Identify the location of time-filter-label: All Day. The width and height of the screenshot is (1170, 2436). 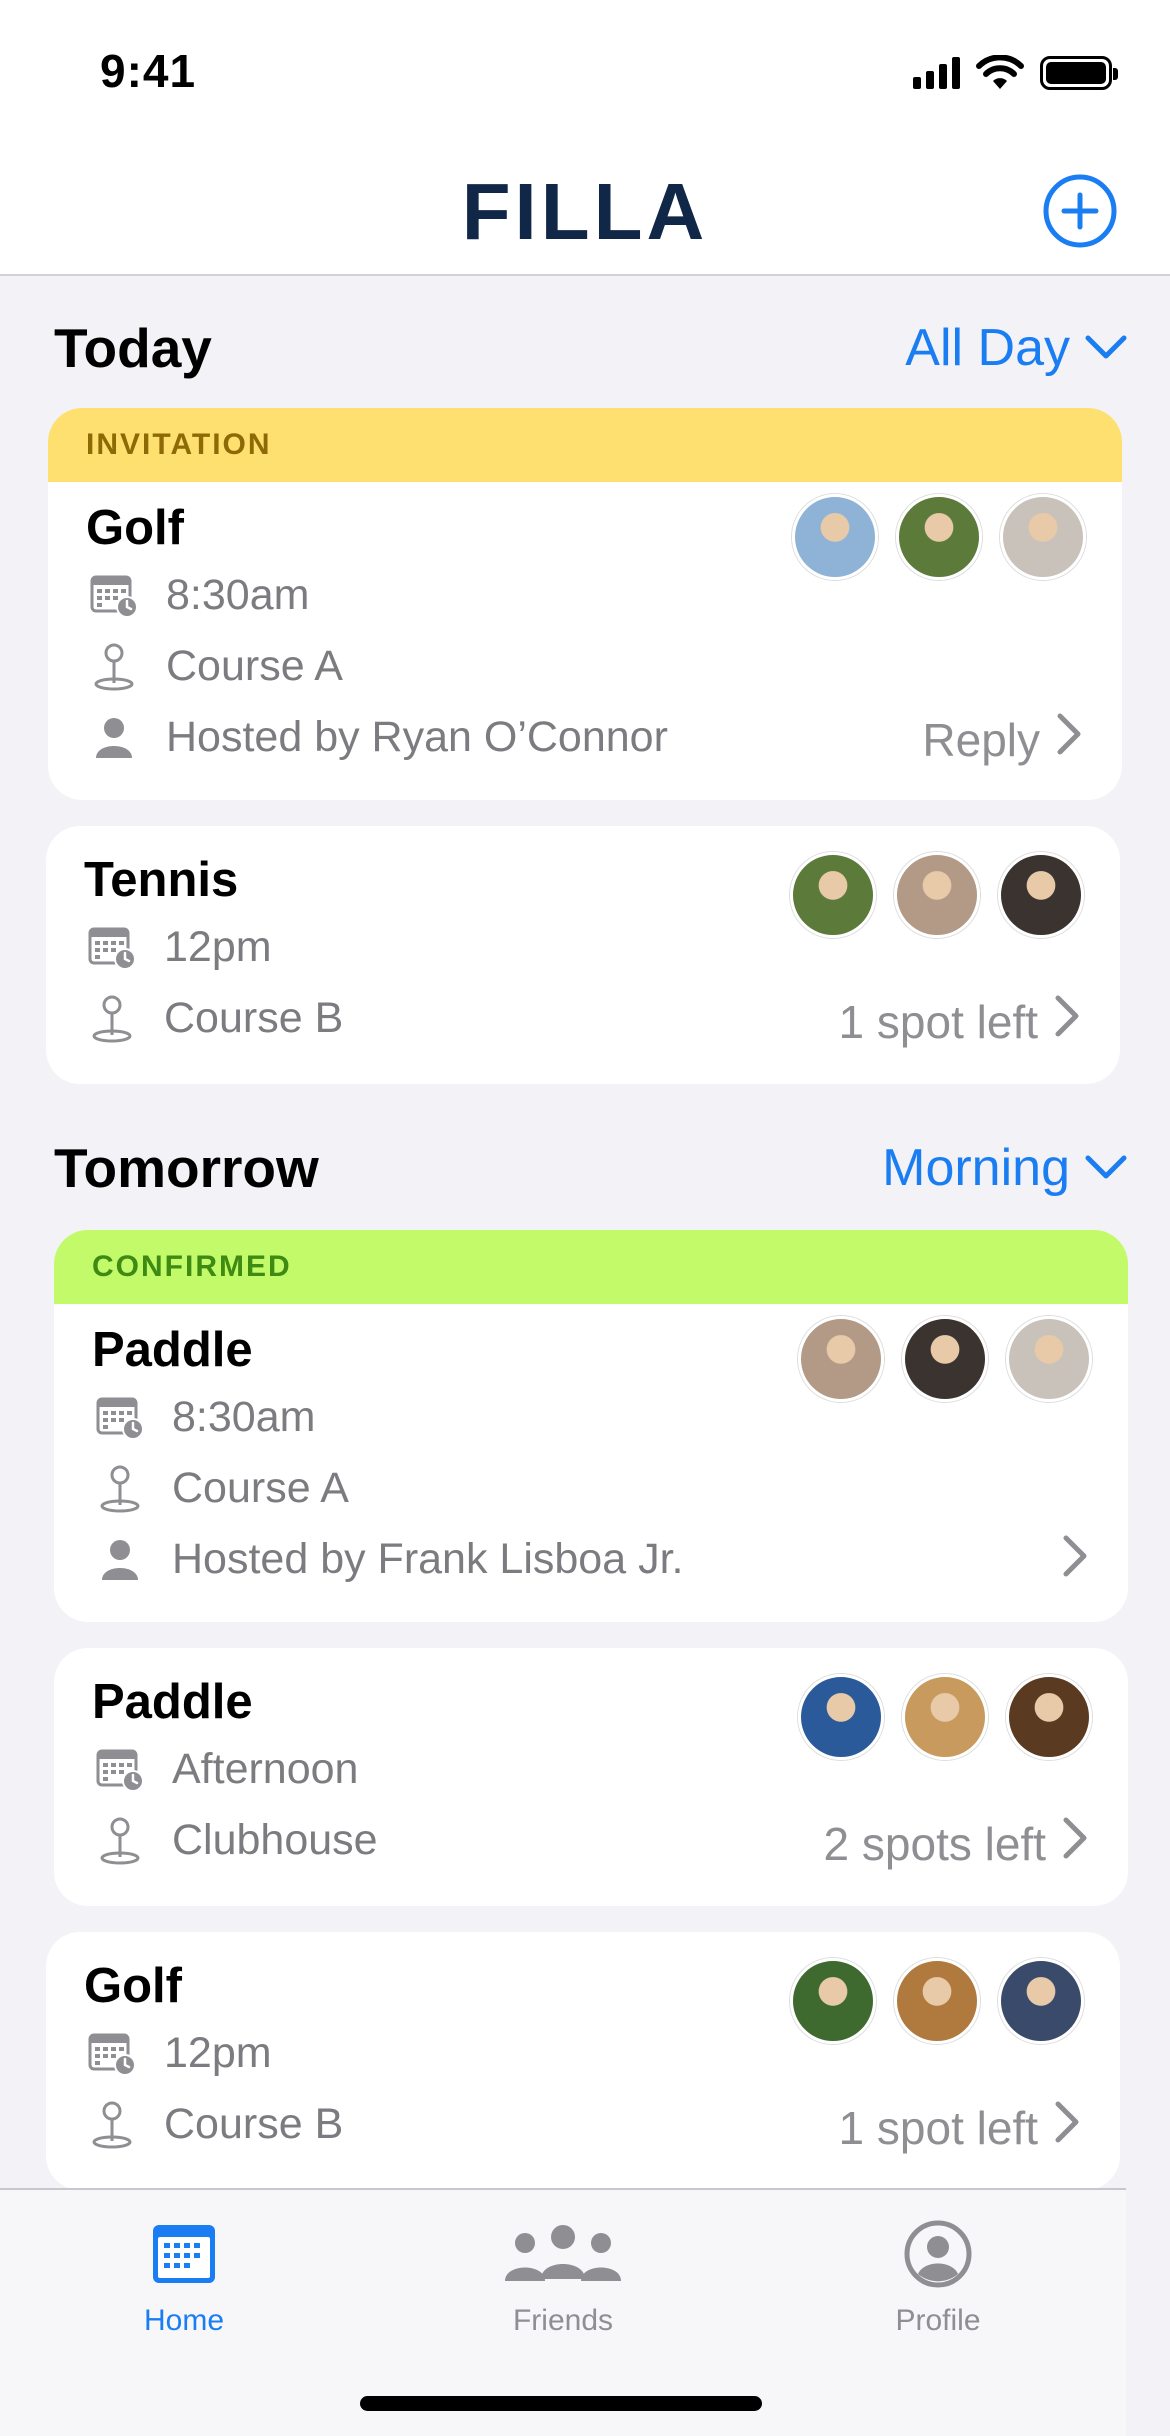
(987, 348).